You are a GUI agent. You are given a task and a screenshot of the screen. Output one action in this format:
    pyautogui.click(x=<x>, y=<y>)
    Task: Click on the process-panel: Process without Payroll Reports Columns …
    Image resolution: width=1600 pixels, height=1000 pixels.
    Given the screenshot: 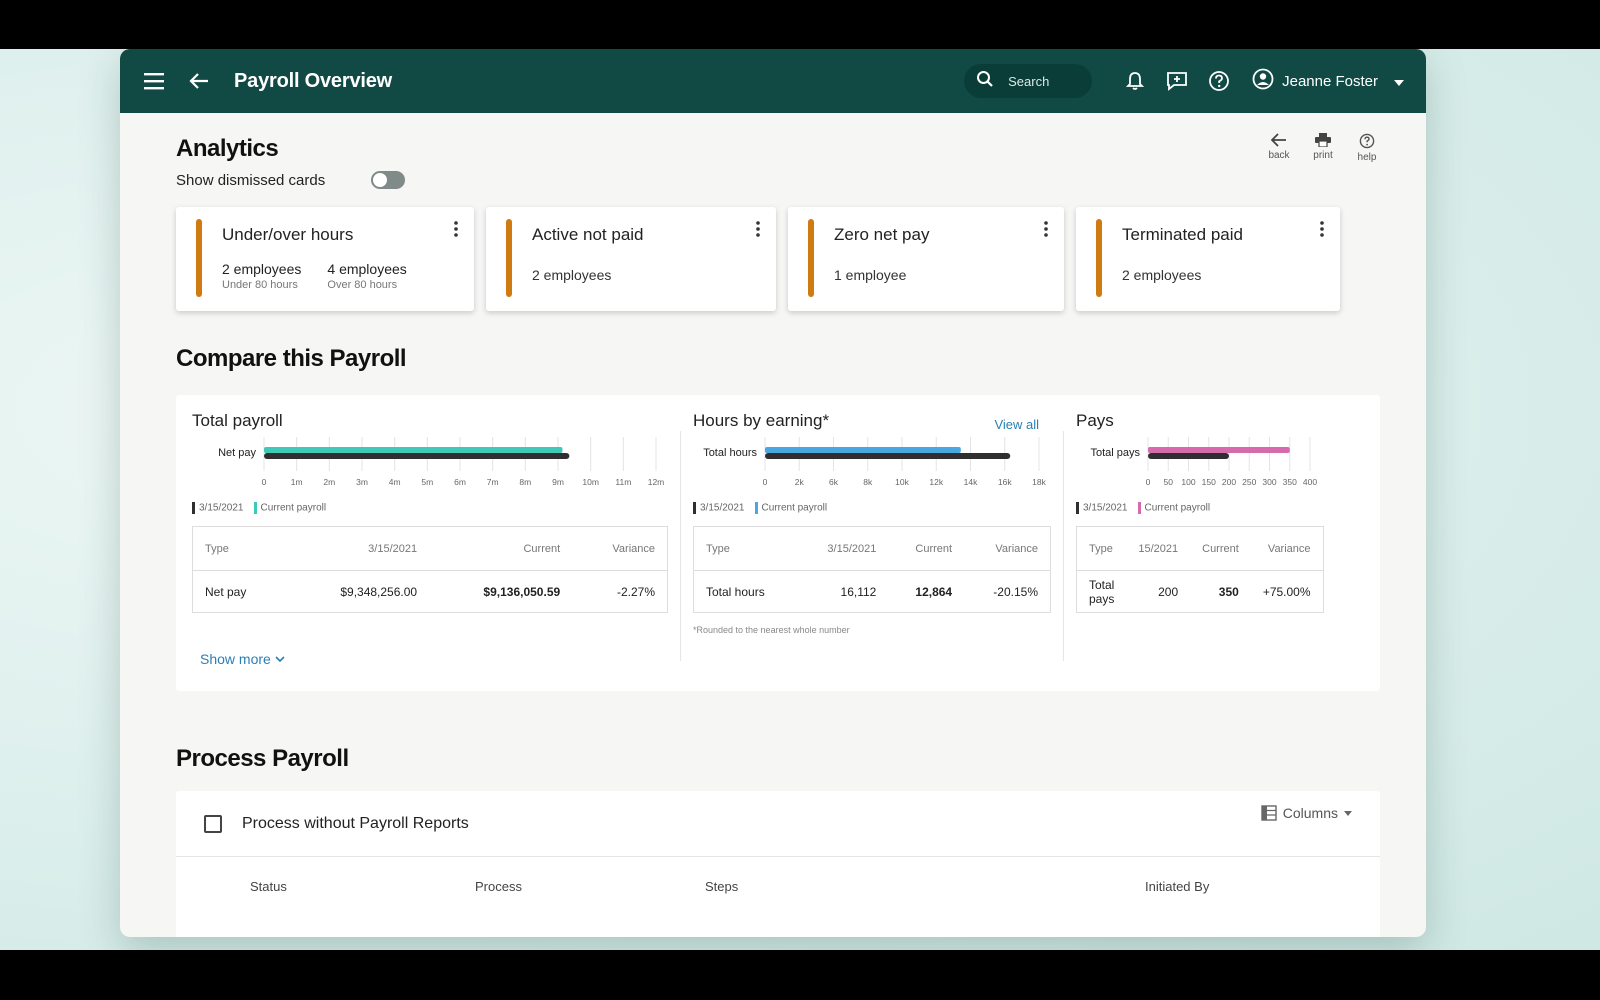 What is the action you would take?
    pyautogui.click(x=778, y=864)
    